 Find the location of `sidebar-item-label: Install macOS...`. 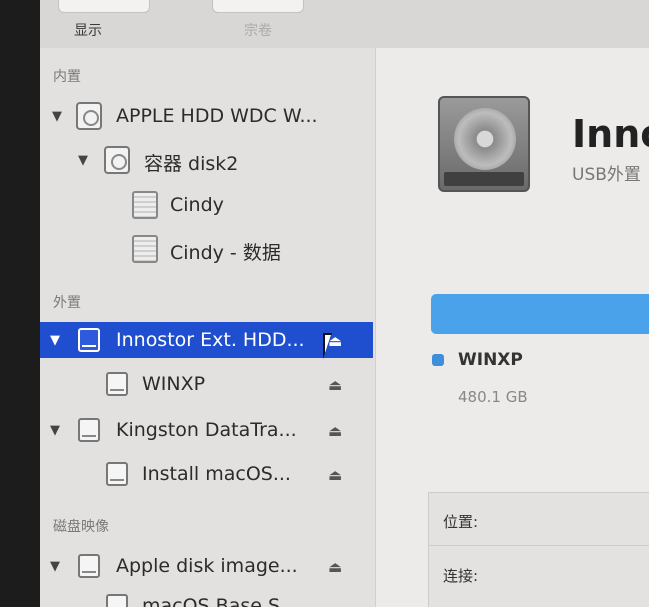

sidebar-item-label: Install macOS... is located at coordinates (216, 474).